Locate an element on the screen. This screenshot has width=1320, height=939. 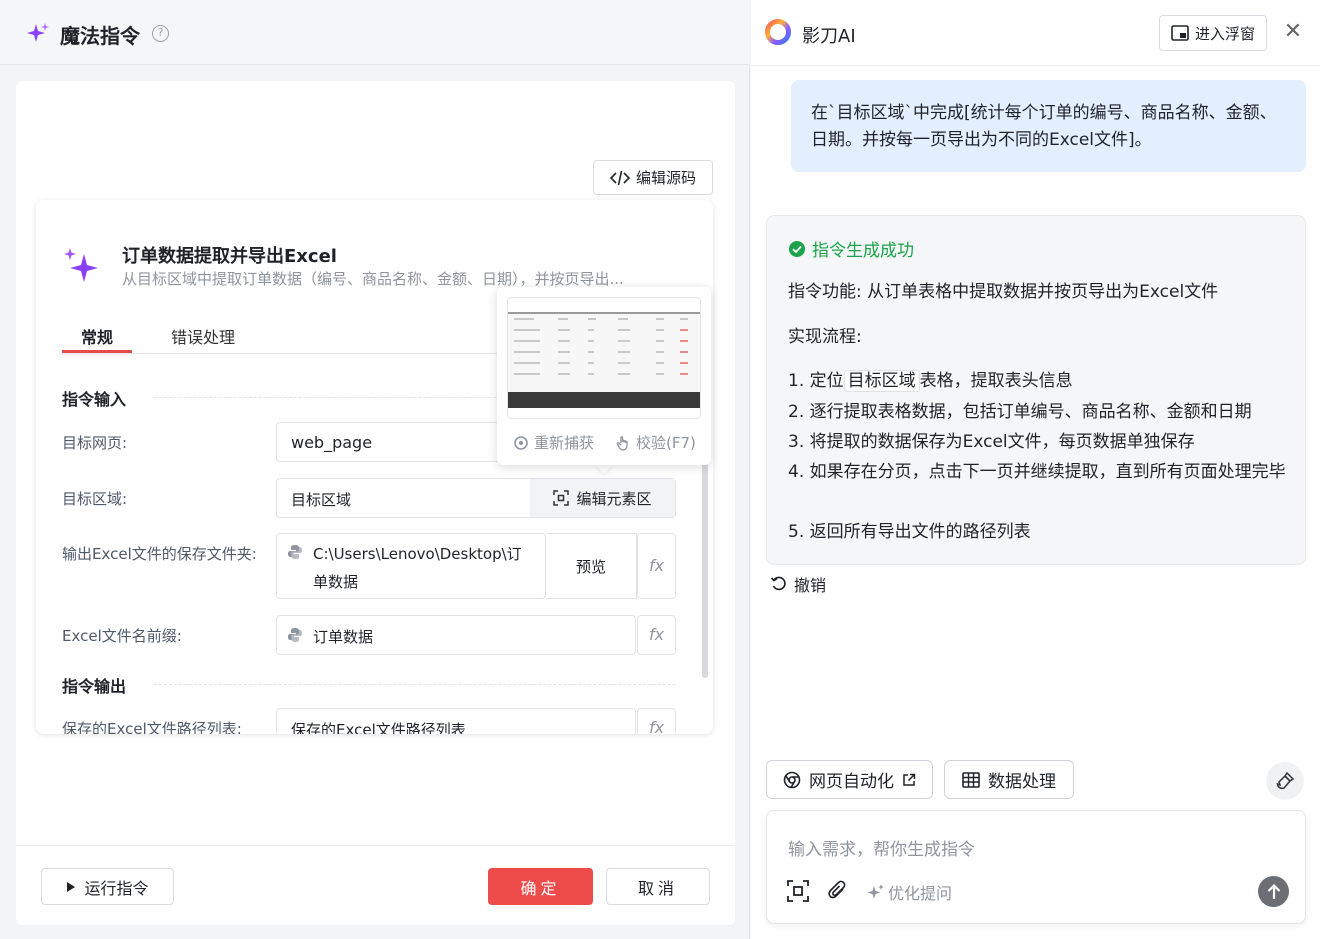
paperclip-icon is located at coordinates (838, 891).